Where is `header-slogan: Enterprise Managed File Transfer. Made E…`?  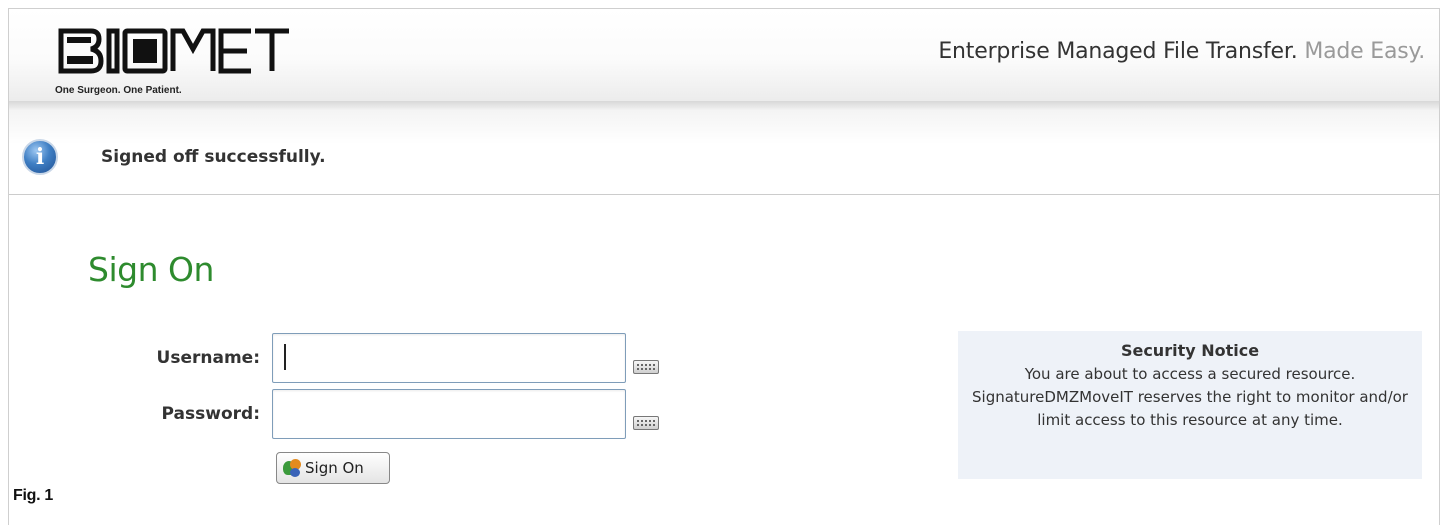
header-slogan: Enterprise Managed File Transfer. Made E… is located at coordinates (1181, 51).